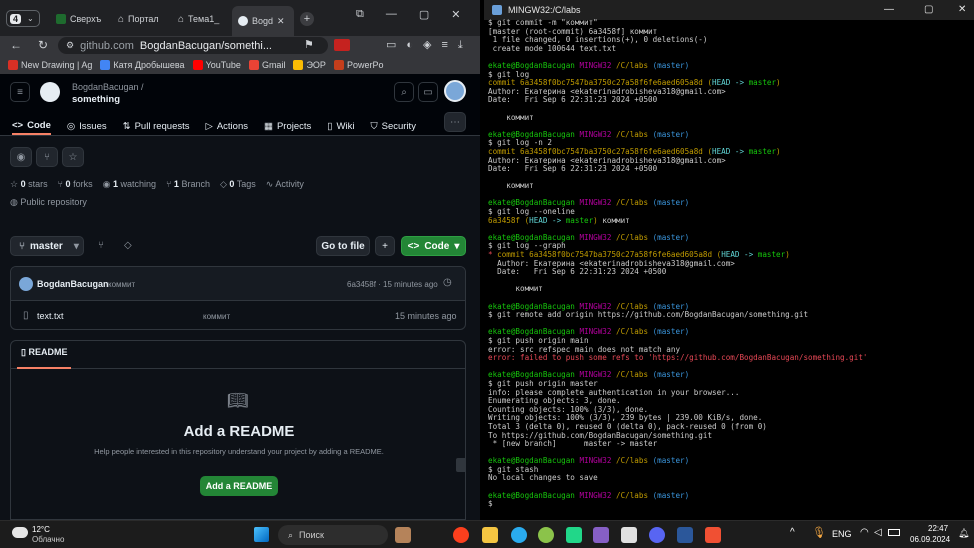  What do you see at coordinates (309, 44) in the screenshot?
I see `bookmark-icon: ⚑` at bounding box center [309, 44].